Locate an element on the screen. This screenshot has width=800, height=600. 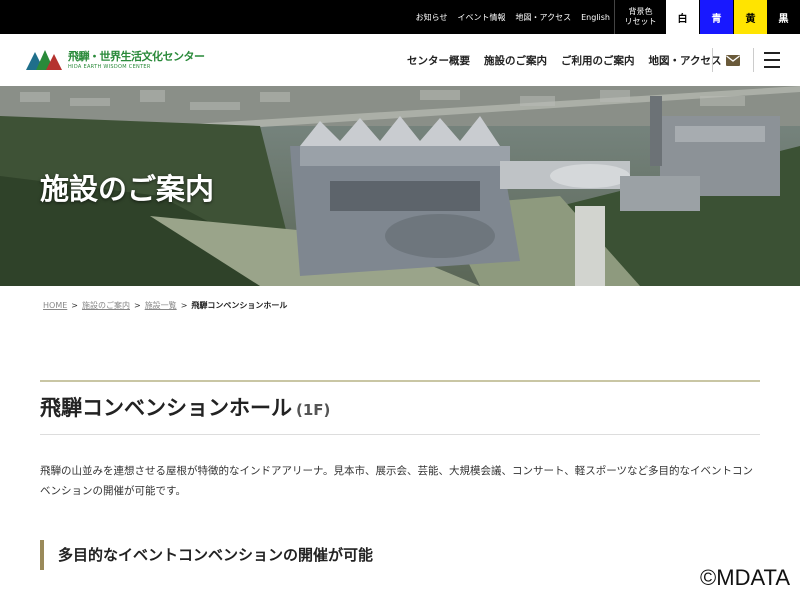
bg-reset-label-1: 背景色 is located at coordinates (640, 11).